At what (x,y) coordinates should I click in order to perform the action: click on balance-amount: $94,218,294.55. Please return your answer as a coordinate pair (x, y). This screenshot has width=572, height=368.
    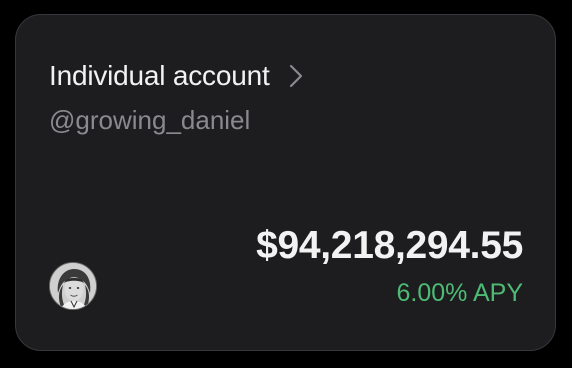
    Looking at the image, I should click on (389, 245).